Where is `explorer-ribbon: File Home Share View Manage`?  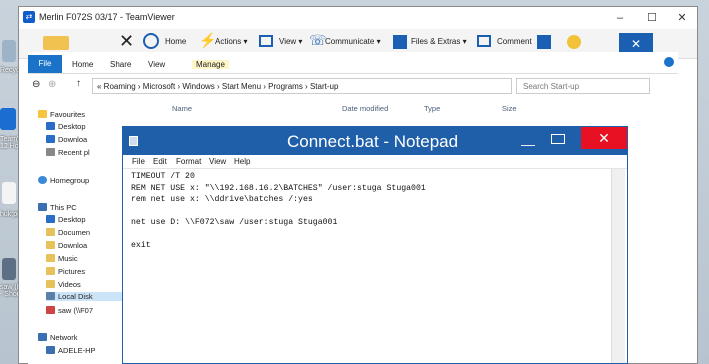
explorer-ribbon: File Home Share View Manage is located at coordinates (353, 63).